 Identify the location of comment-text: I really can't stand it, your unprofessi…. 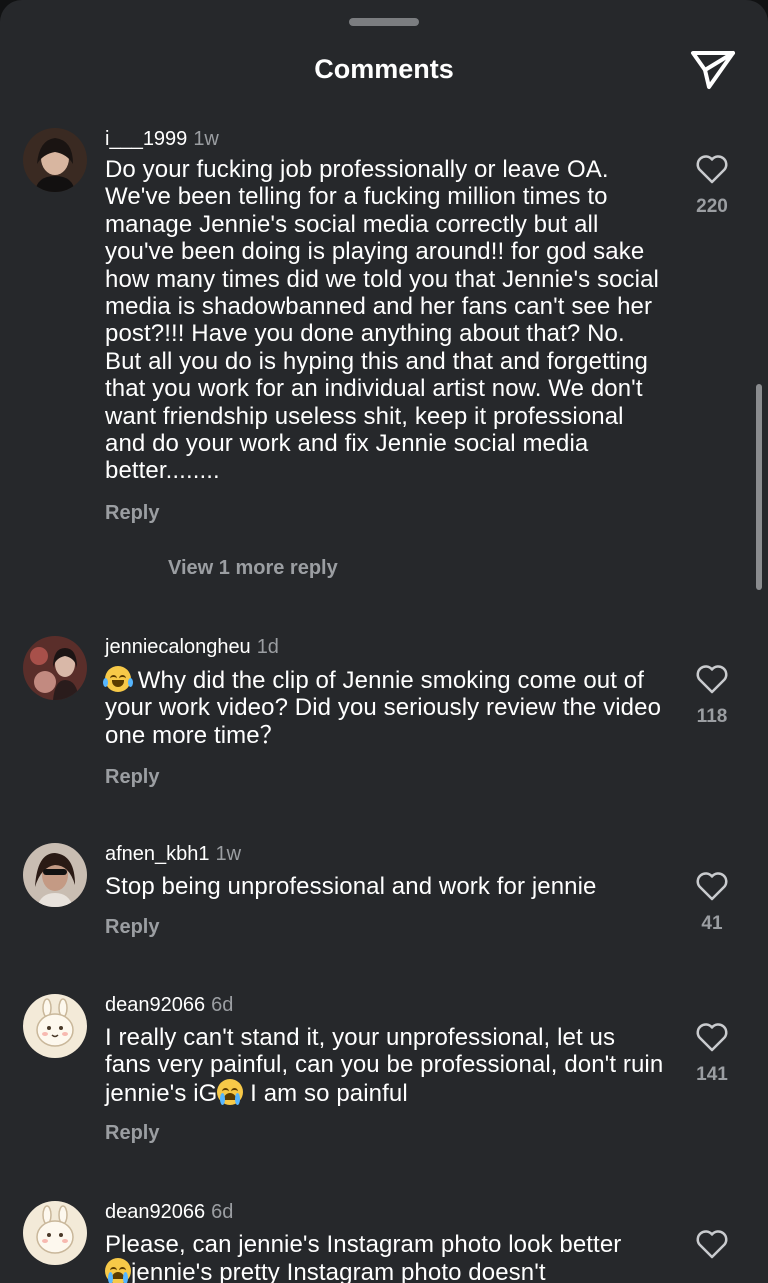
(385, 1065).